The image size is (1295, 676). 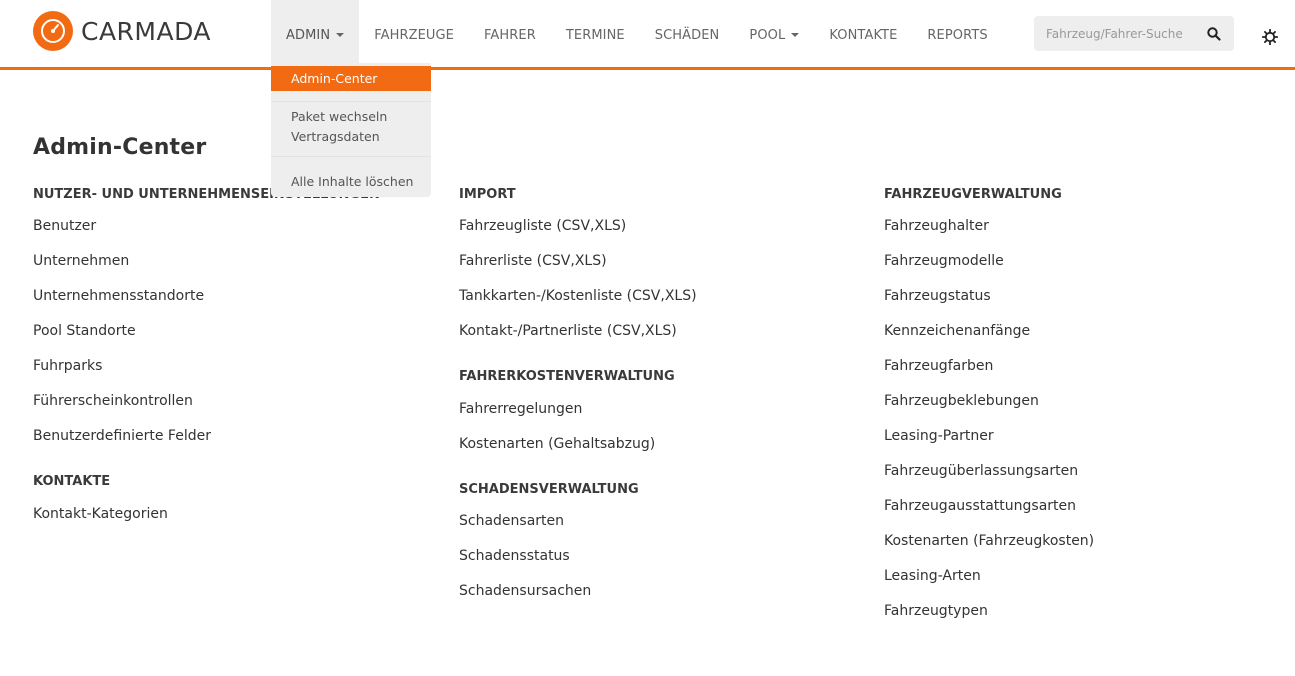 What do you see at coordinates (981, 471) in the screenshot?
I see `link-fahrzeugueberlassungsarten: Fahrzeugüberlassungsarten` at bounding box center [981, 471].